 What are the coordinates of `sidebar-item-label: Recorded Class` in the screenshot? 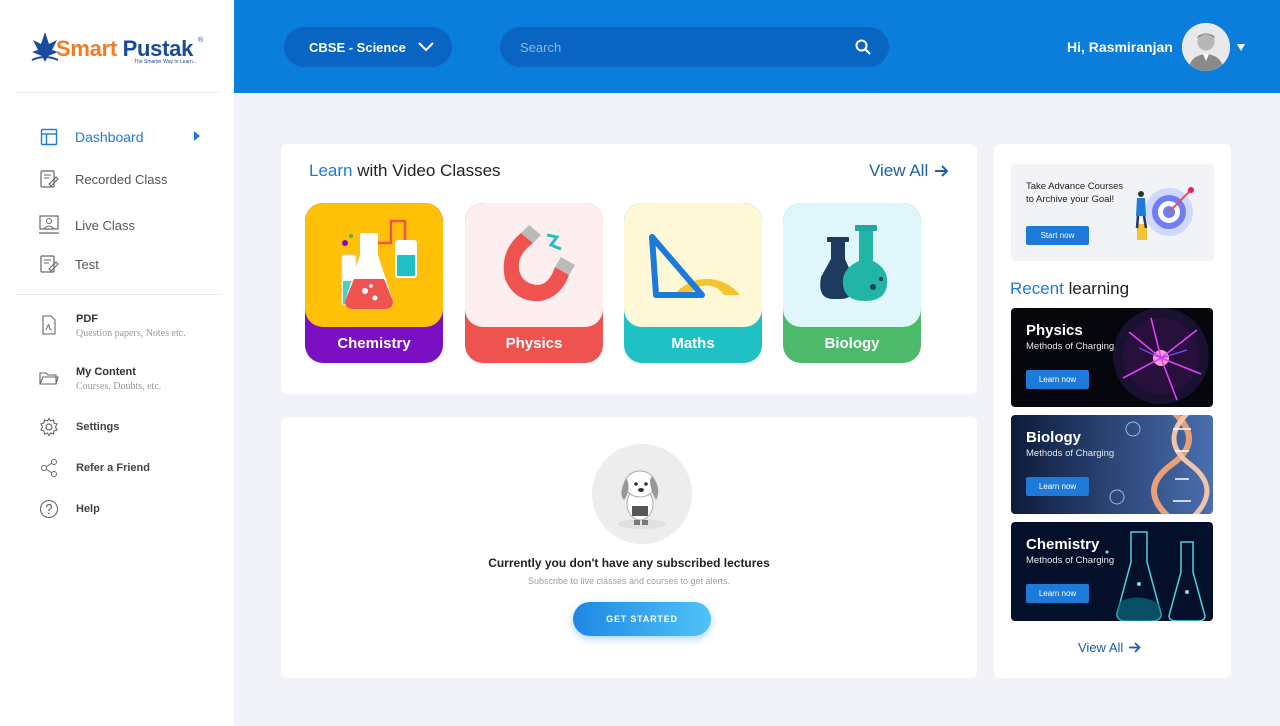 It's located at (121, 179).